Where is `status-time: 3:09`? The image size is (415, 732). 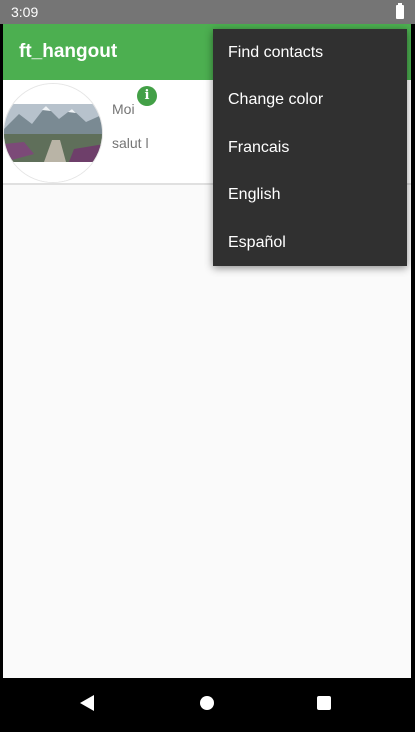
status-time: 3:09 is located at coordinates (25, 12).